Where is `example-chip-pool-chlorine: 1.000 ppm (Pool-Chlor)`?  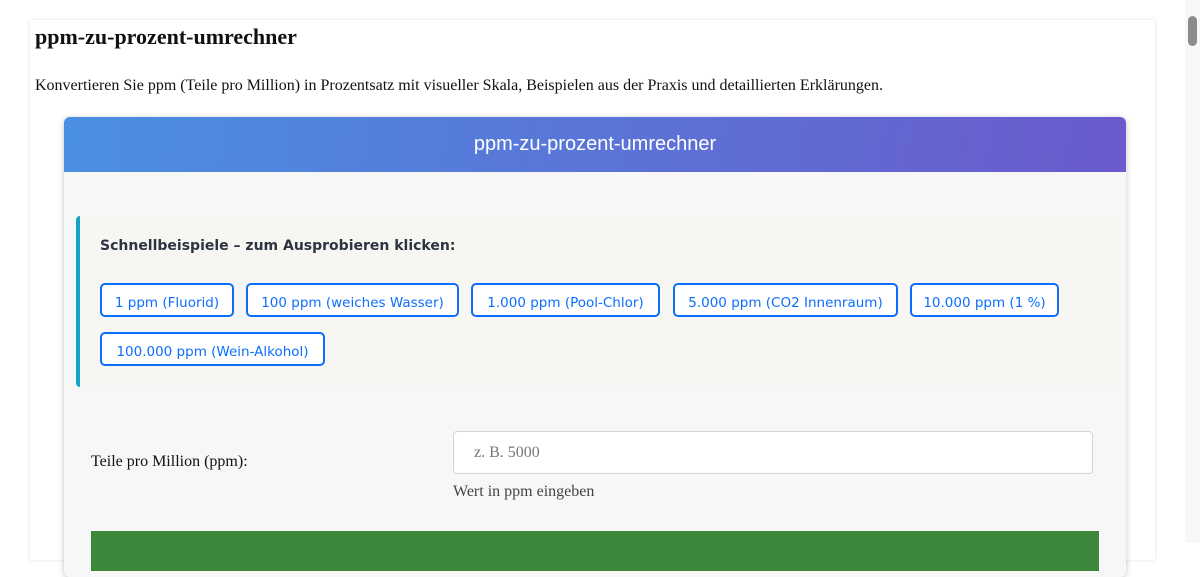
example-chip-pool-chlorine: 1.000 ppm (Pool-Chlor) is located at coordinates (565, 300).